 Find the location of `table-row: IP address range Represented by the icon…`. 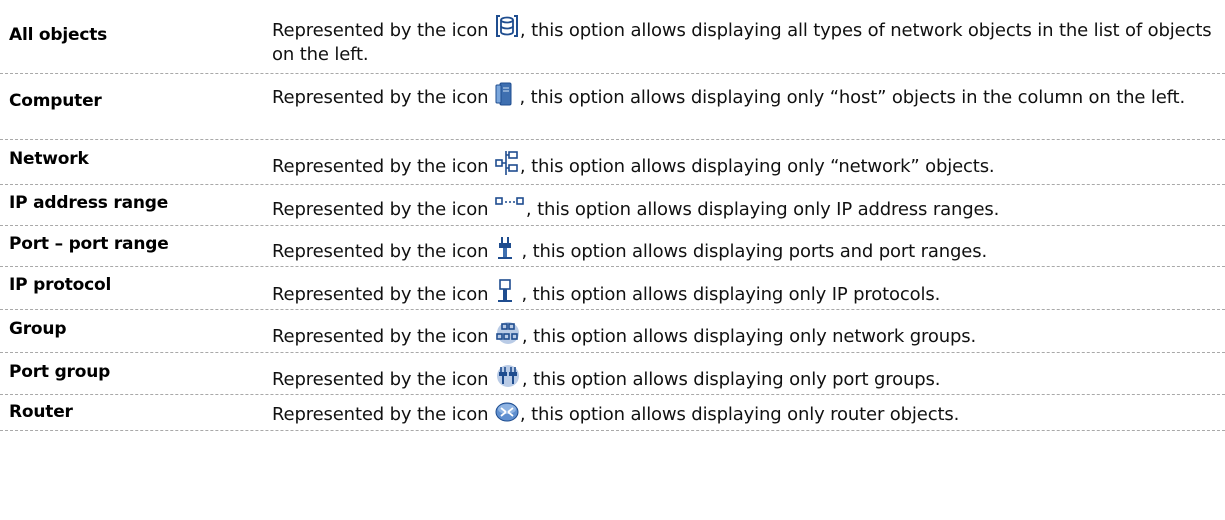

table-row: IP address range Represented by the icon… is located at coordinates (612, 205).